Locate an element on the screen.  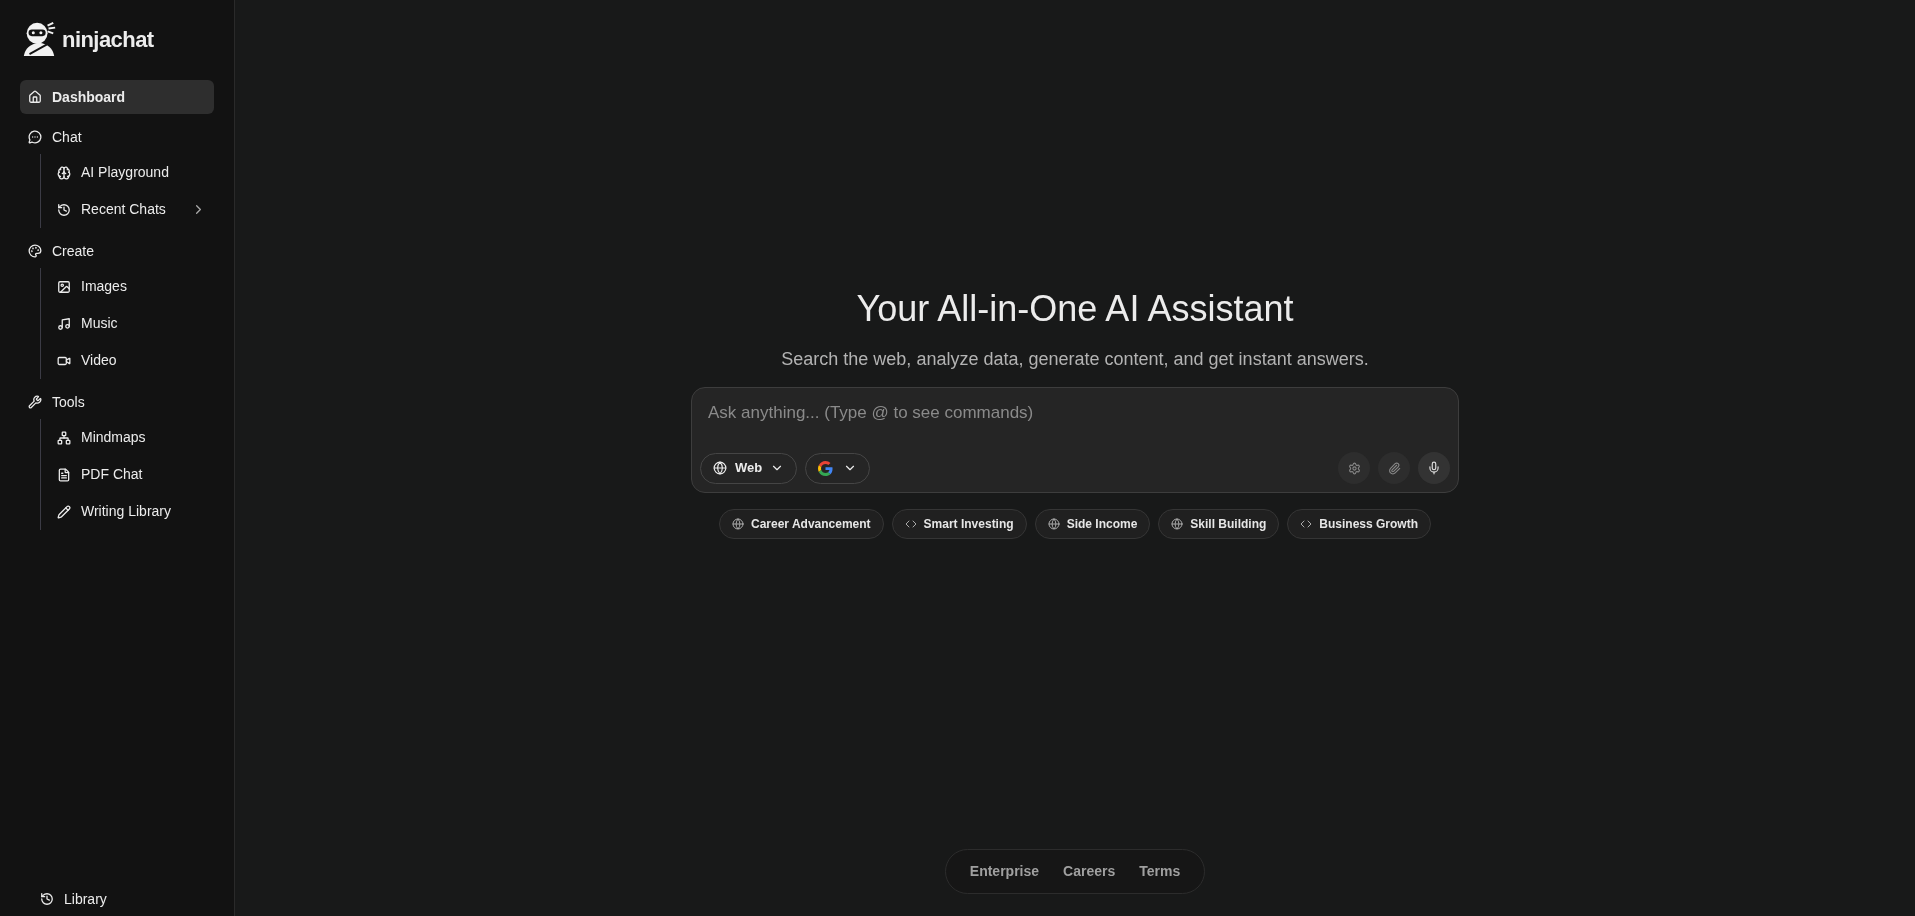
sidebar-subitem: Recent Chats is located at coordinates (131, 209).